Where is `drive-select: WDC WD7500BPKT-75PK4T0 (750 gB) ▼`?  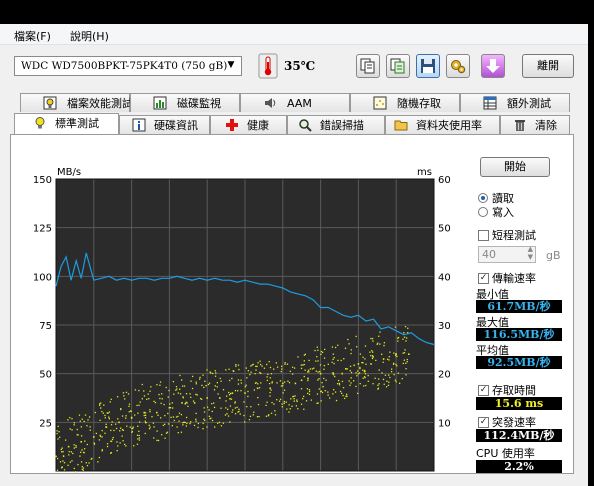 drive-select: WDC WD7500BPKT-75PK4T0 (750 gB) ▼ is located at coordinates (128, 66).